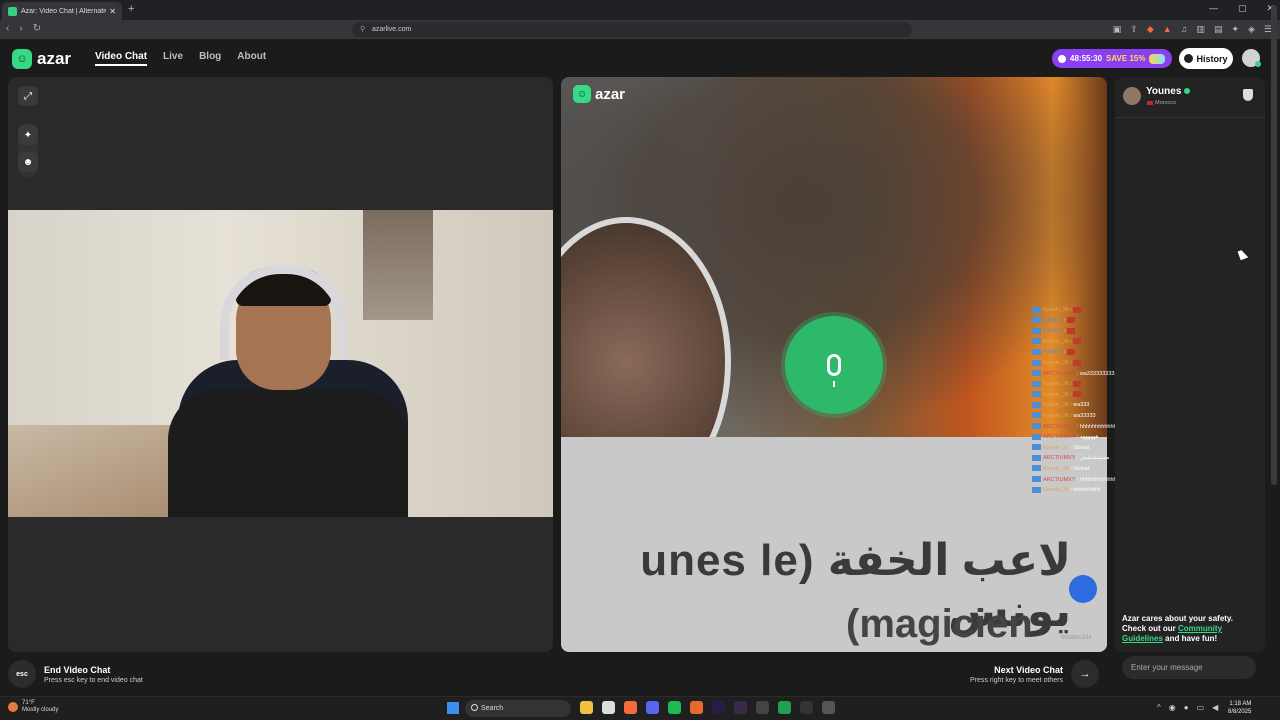 The width and height of the screenshot is (1280, 720). I want to click on azar-logo-icon: ☺, so click(22, 59).